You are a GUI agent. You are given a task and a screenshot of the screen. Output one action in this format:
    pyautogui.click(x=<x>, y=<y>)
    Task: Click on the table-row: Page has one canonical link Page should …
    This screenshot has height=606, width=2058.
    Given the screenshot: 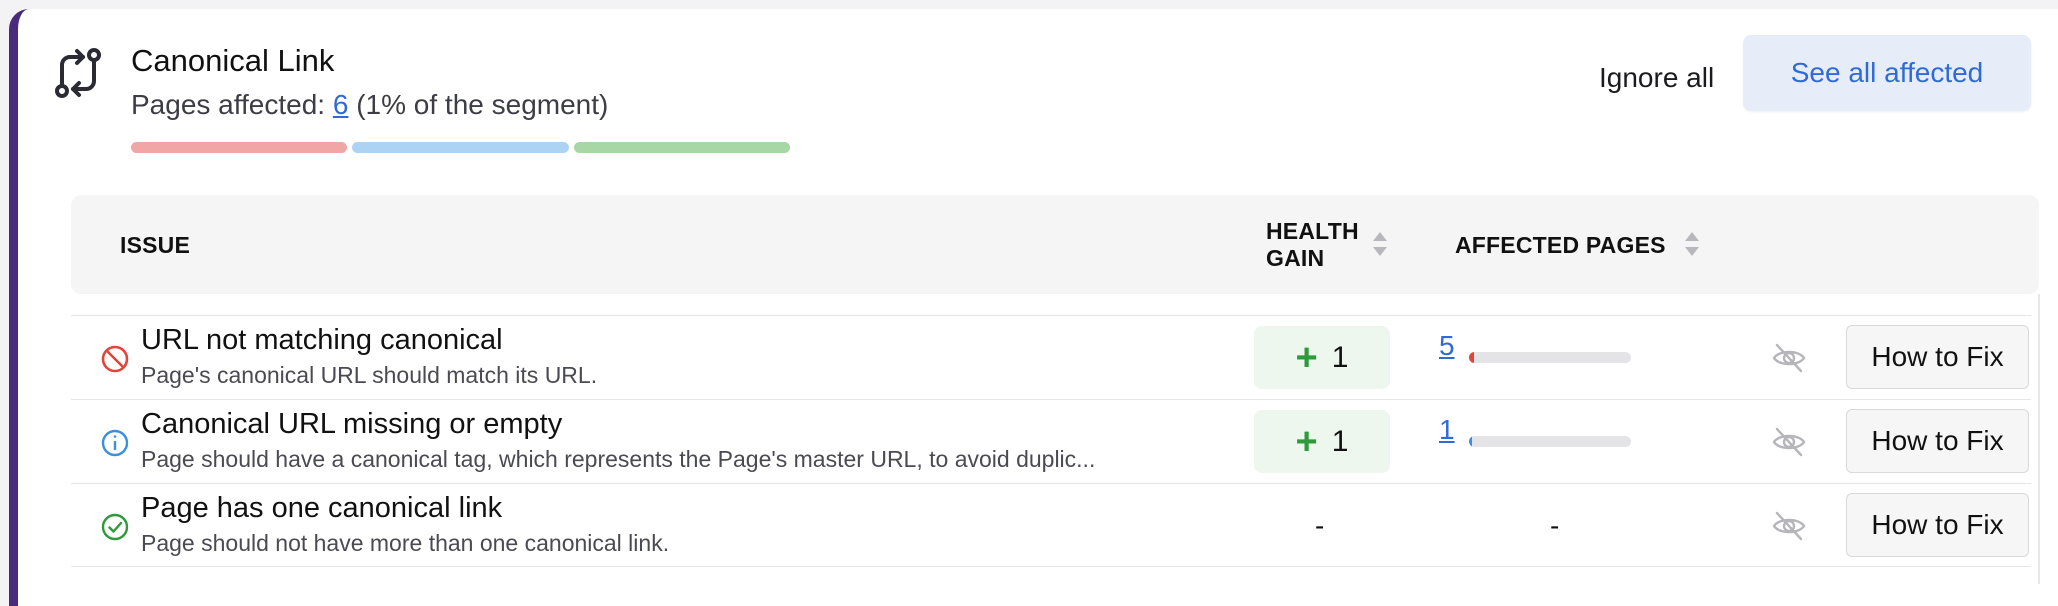 What is the action you would take?
    pyautogui.click(x=1051, y=525)
    